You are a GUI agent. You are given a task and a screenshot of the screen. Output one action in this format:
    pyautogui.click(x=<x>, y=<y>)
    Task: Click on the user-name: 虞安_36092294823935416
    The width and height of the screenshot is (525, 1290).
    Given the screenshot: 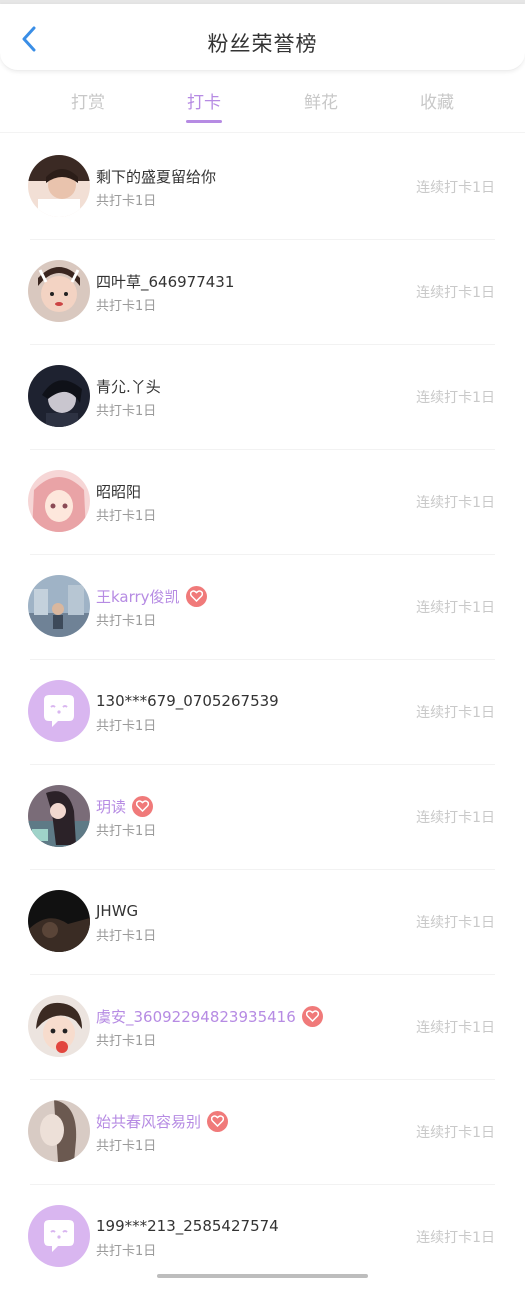 What is the action you would take?
    pyautogui.click(x=196, y=1016)
    